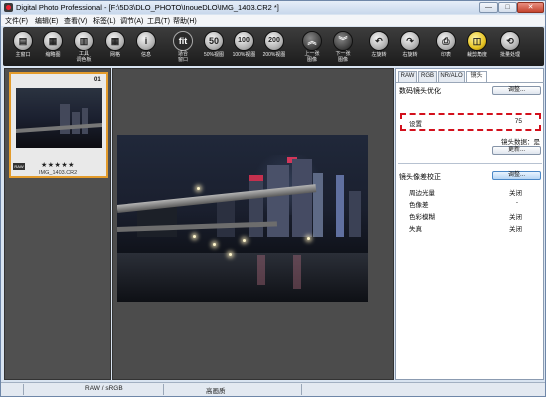 The height and width of the screenshot is (397, 546). I want to click on tab-rgb: RGB, so click(427, 76).